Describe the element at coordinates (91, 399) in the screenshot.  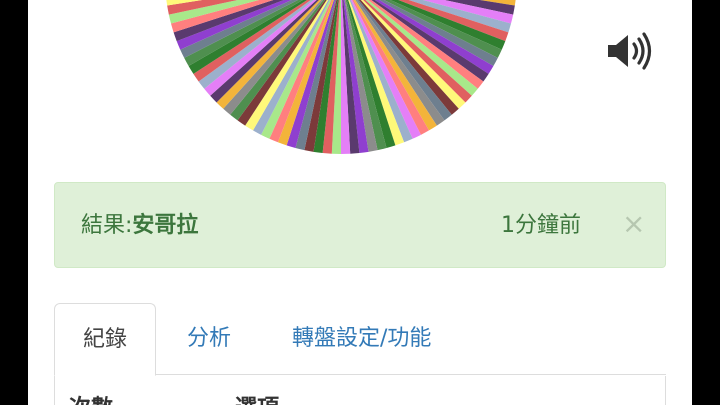
I see `column-header-count: 次數` at that location.